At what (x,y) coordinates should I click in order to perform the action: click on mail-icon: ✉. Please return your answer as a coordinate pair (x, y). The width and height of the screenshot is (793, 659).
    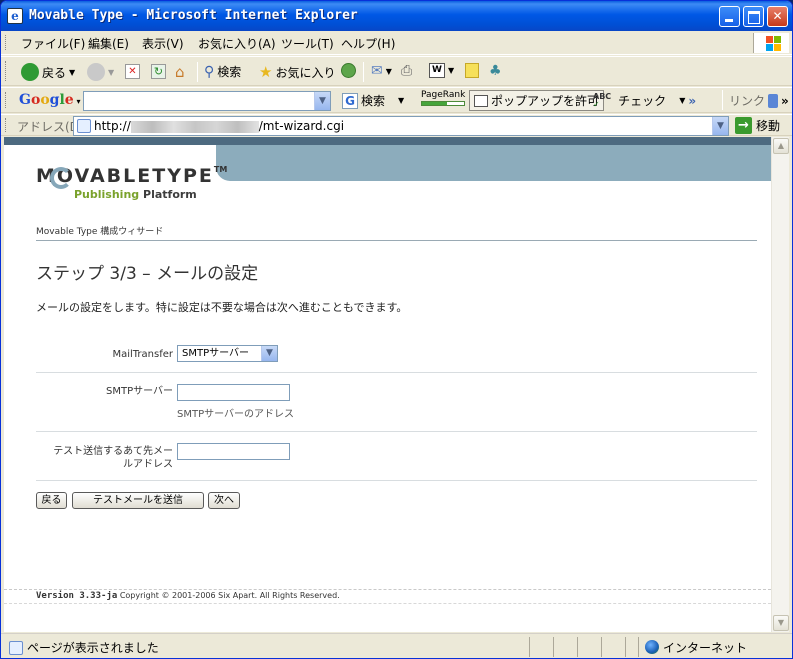
    Looking at the image, I should click on (377, 71).